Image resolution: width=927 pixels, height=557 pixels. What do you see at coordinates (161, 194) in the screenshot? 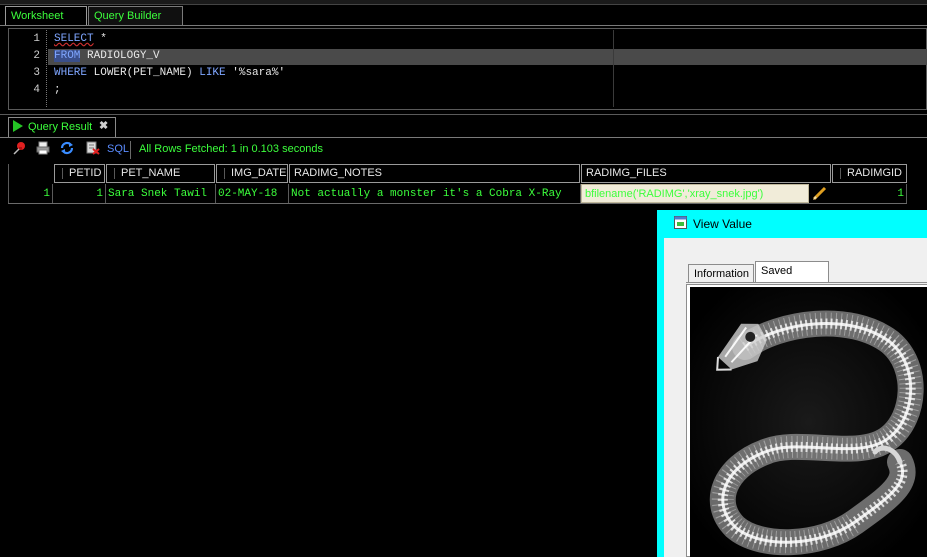
I see `cell-pet-name: Sara Snek Tawil` at bounding box center [161, 194].